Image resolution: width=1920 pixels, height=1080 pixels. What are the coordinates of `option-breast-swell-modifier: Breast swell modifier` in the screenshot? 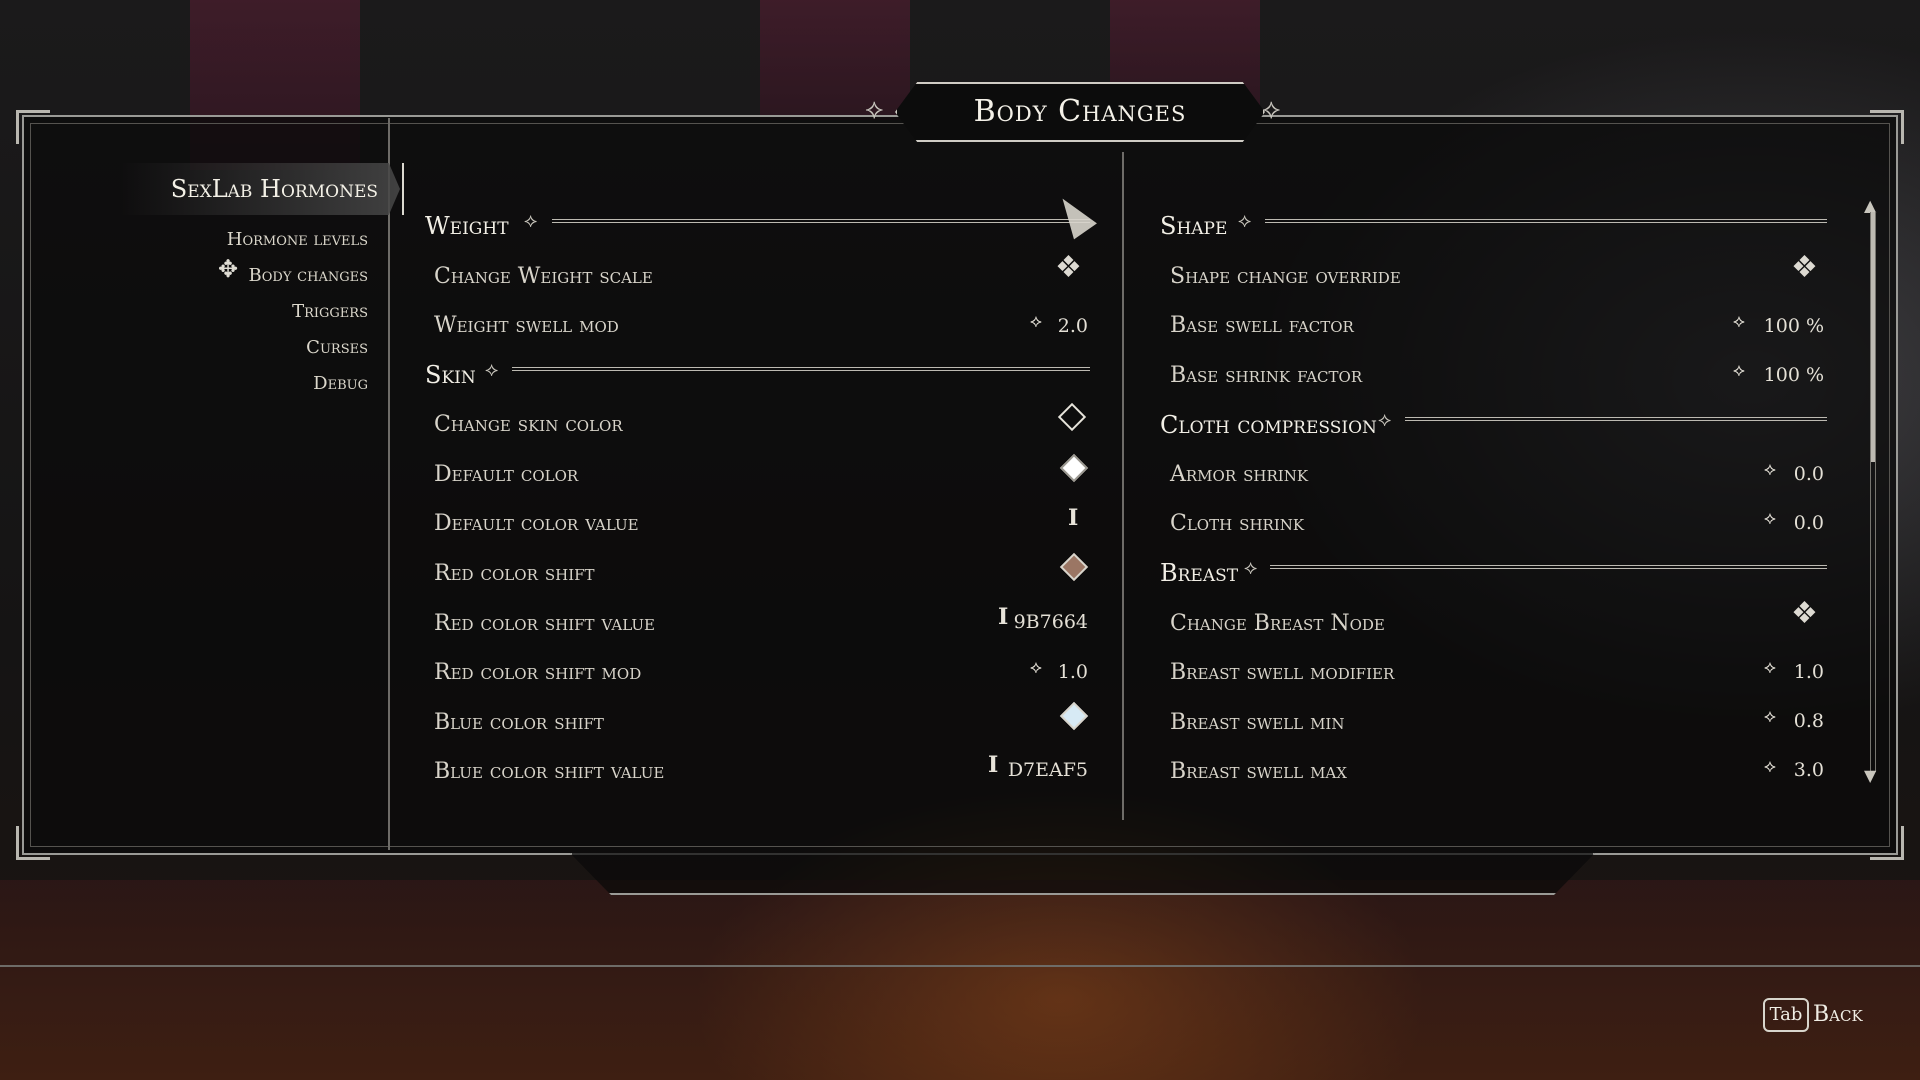 It's located at (1282, 672).